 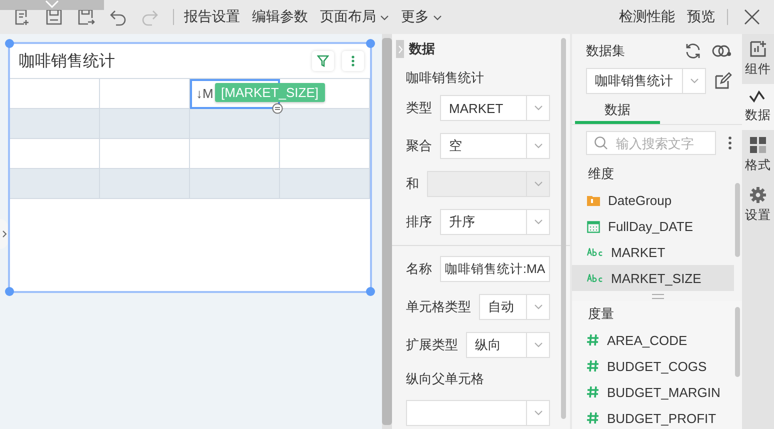 I want to click on field-label: 和, so click(x=412, y=184).